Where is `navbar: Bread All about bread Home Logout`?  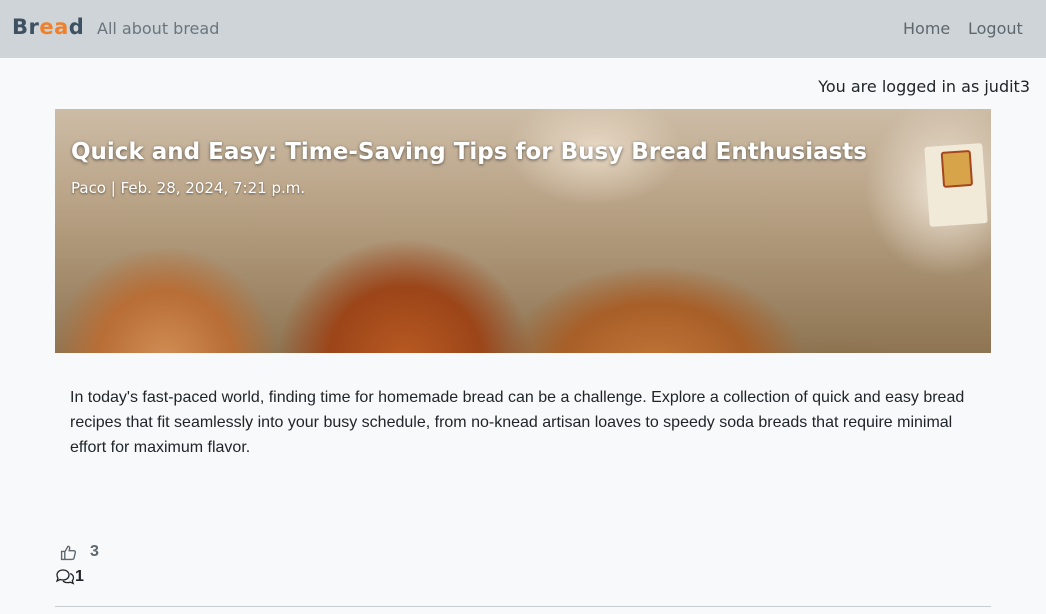 navbar: Bread All about bread Home Logout is located at coordinates (523, 29).